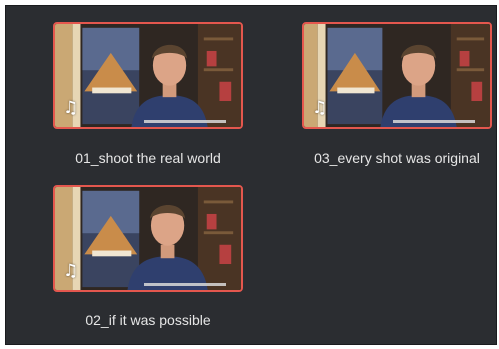  What do you see at coordinates (395, 158) in the screenshot?
I see `clip-label: 03_every shot was original` at bounding box center [395, 158].